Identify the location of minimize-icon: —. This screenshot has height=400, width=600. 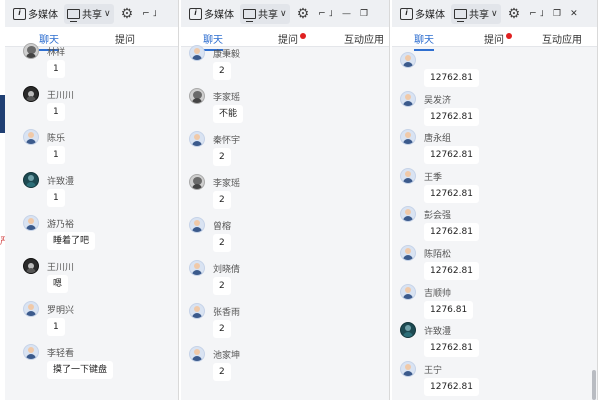
(346, 14).